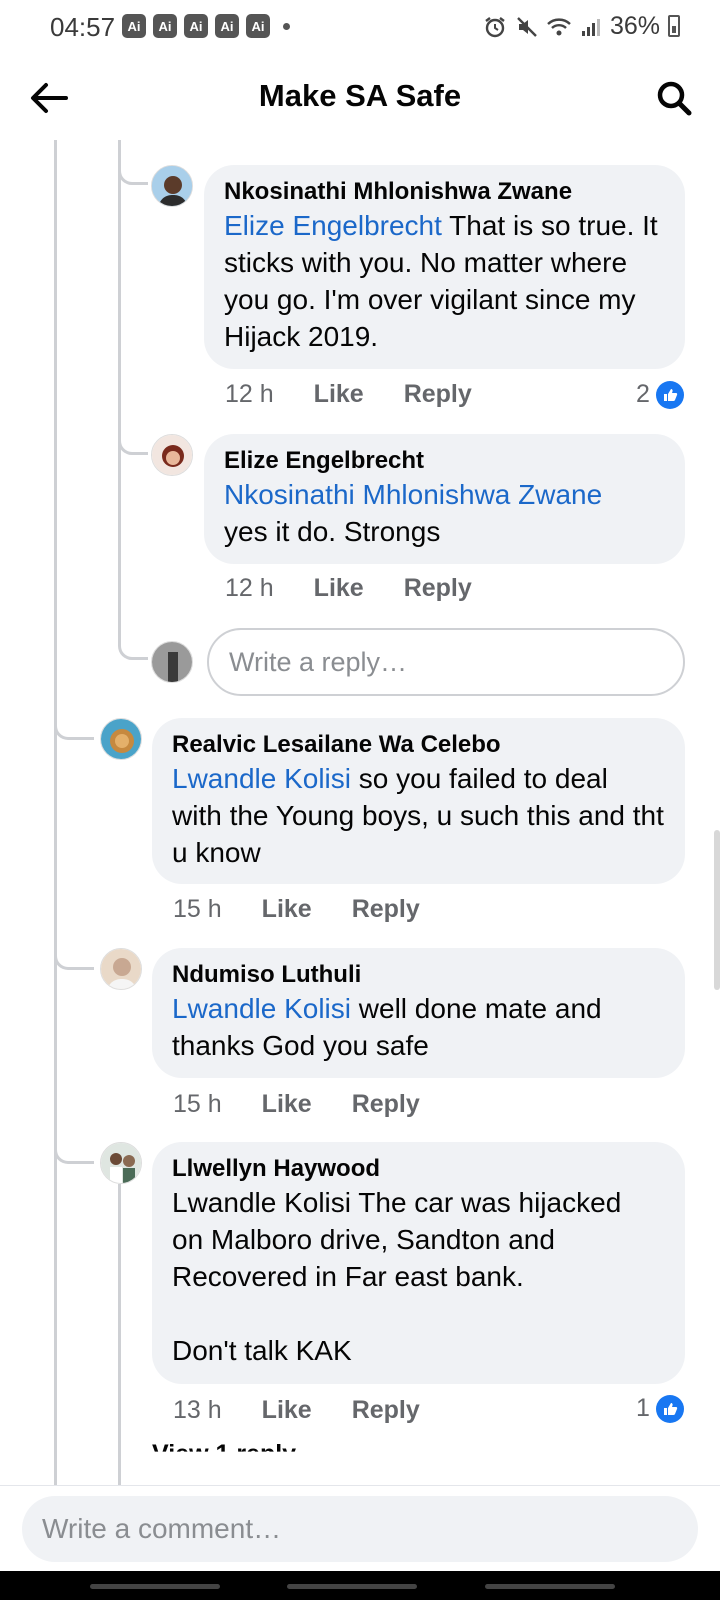 The height and width of the screenshot is (1600, 720). Describe the element at coordinates (550, 1586) in the screenshot. I see `back-nav-button` at that location.